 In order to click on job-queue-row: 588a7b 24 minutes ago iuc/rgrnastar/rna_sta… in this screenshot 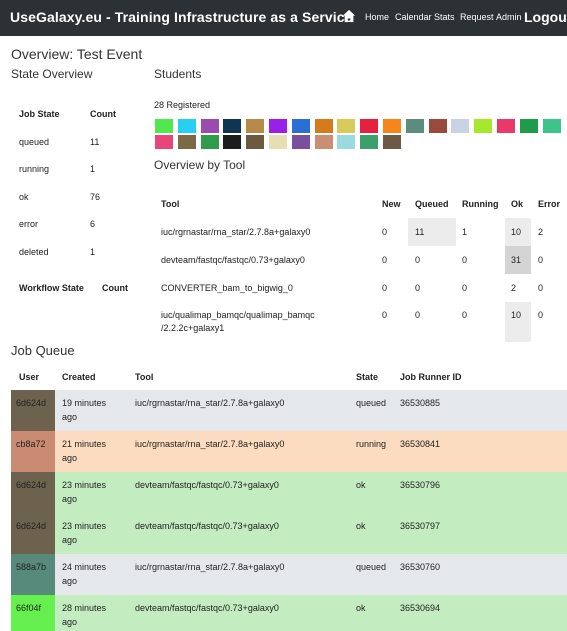, I will do `click(289, 574)`.